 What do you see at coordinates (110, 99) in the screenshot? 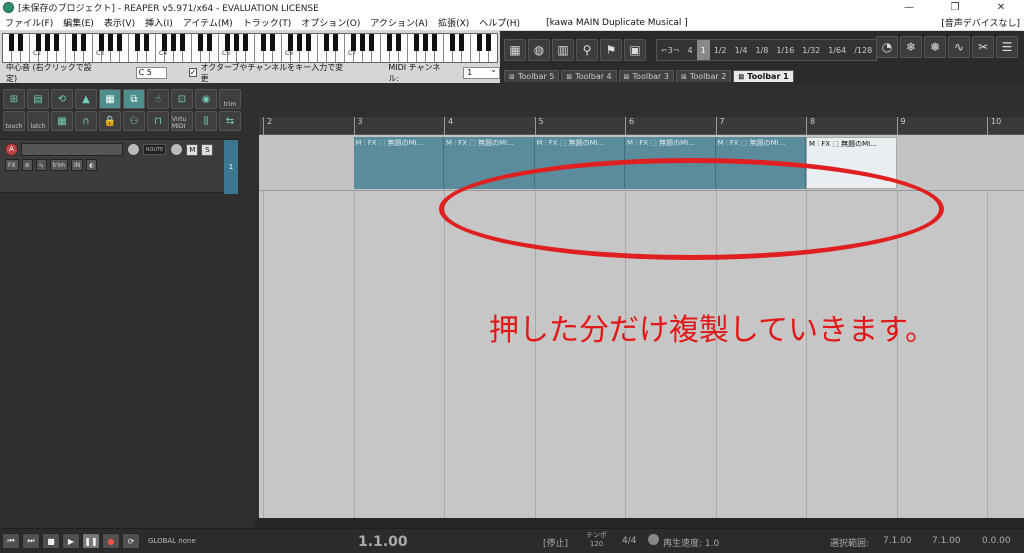
I see `snap-icon: ▦` at bounding box center [110, 99].